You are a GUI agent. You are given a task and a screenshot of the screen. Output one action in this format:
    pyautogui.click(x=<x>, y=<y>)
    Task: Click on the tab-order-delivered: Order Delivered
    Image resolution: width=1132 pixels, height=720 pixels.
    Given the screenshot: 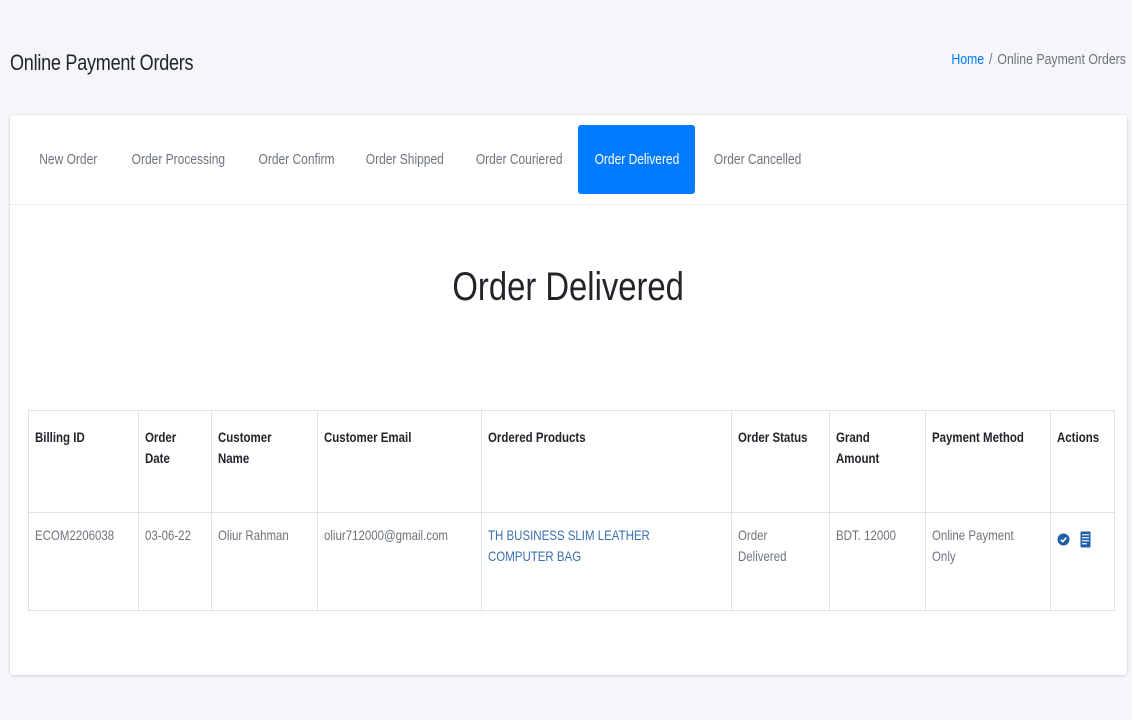 What is the action you would take?
    pyautogui.click(x=636, y=159)
    